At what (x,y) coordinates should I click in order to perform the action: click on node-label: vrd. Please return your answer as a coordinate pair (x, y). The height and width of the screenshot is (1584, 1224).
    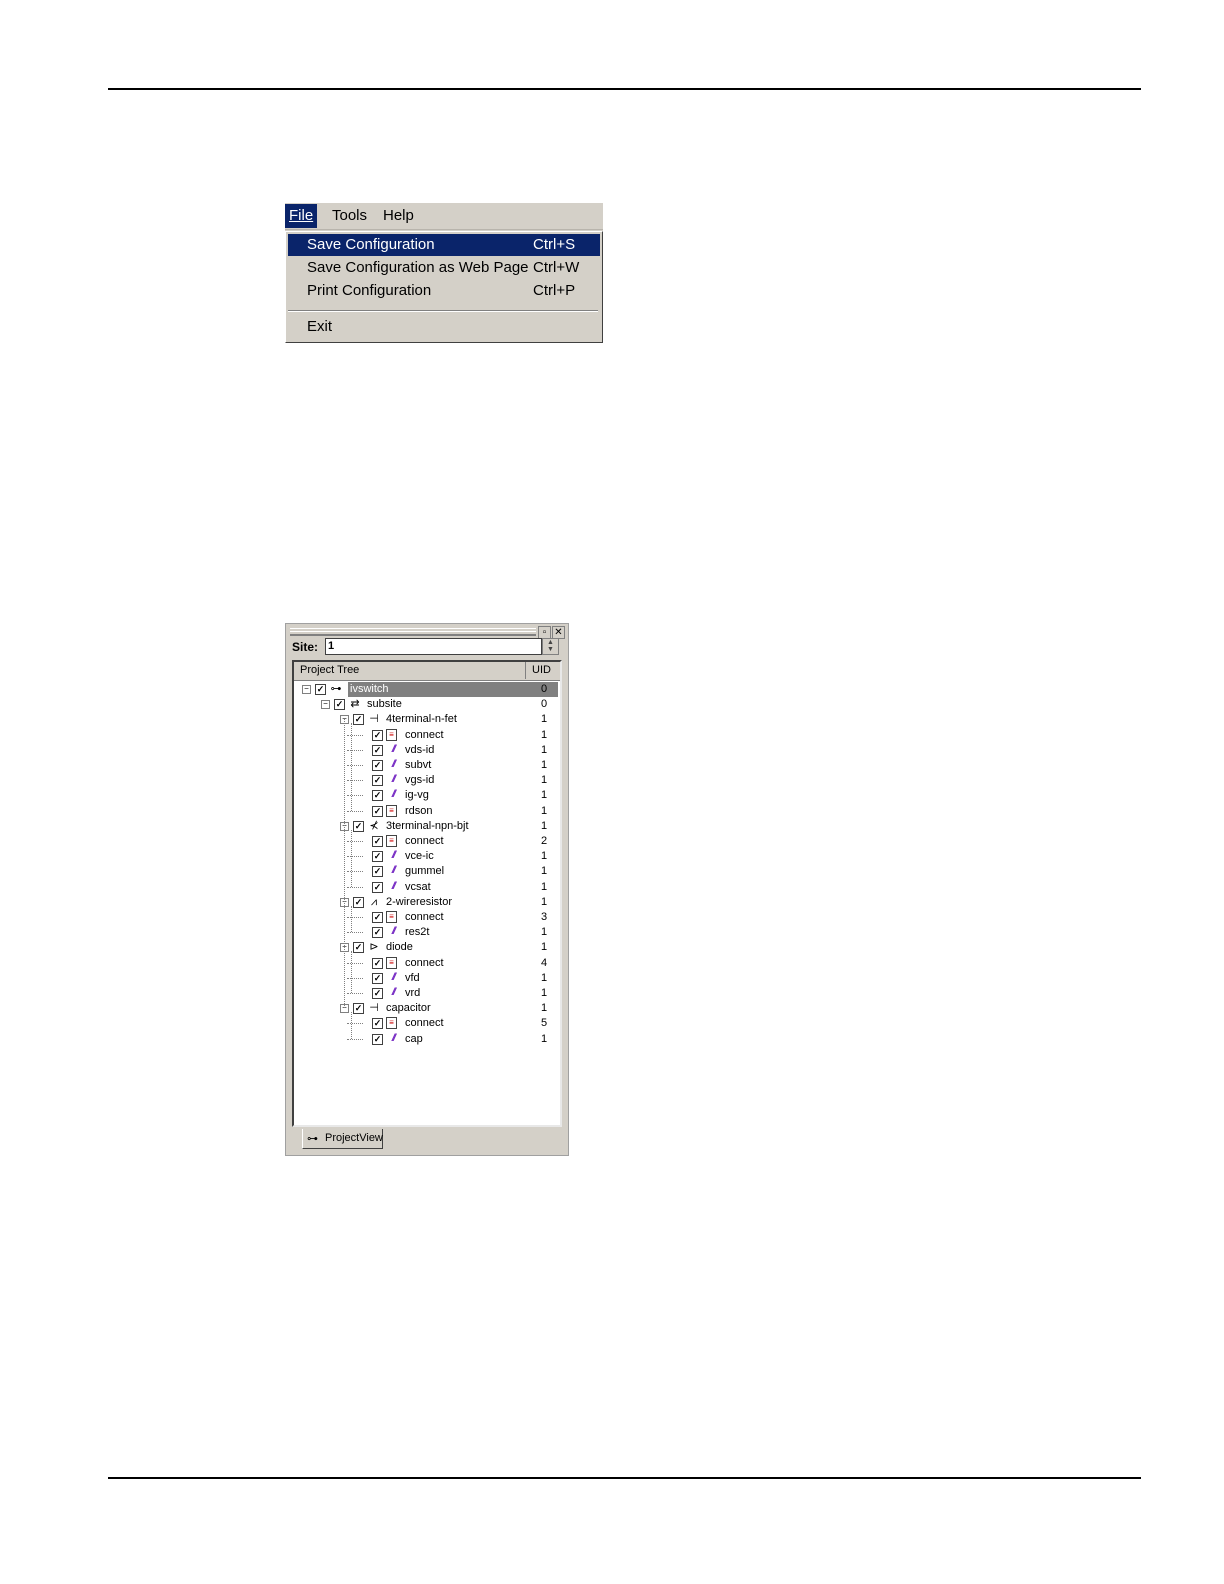
    Looking at the image, I should click on (413, 993).